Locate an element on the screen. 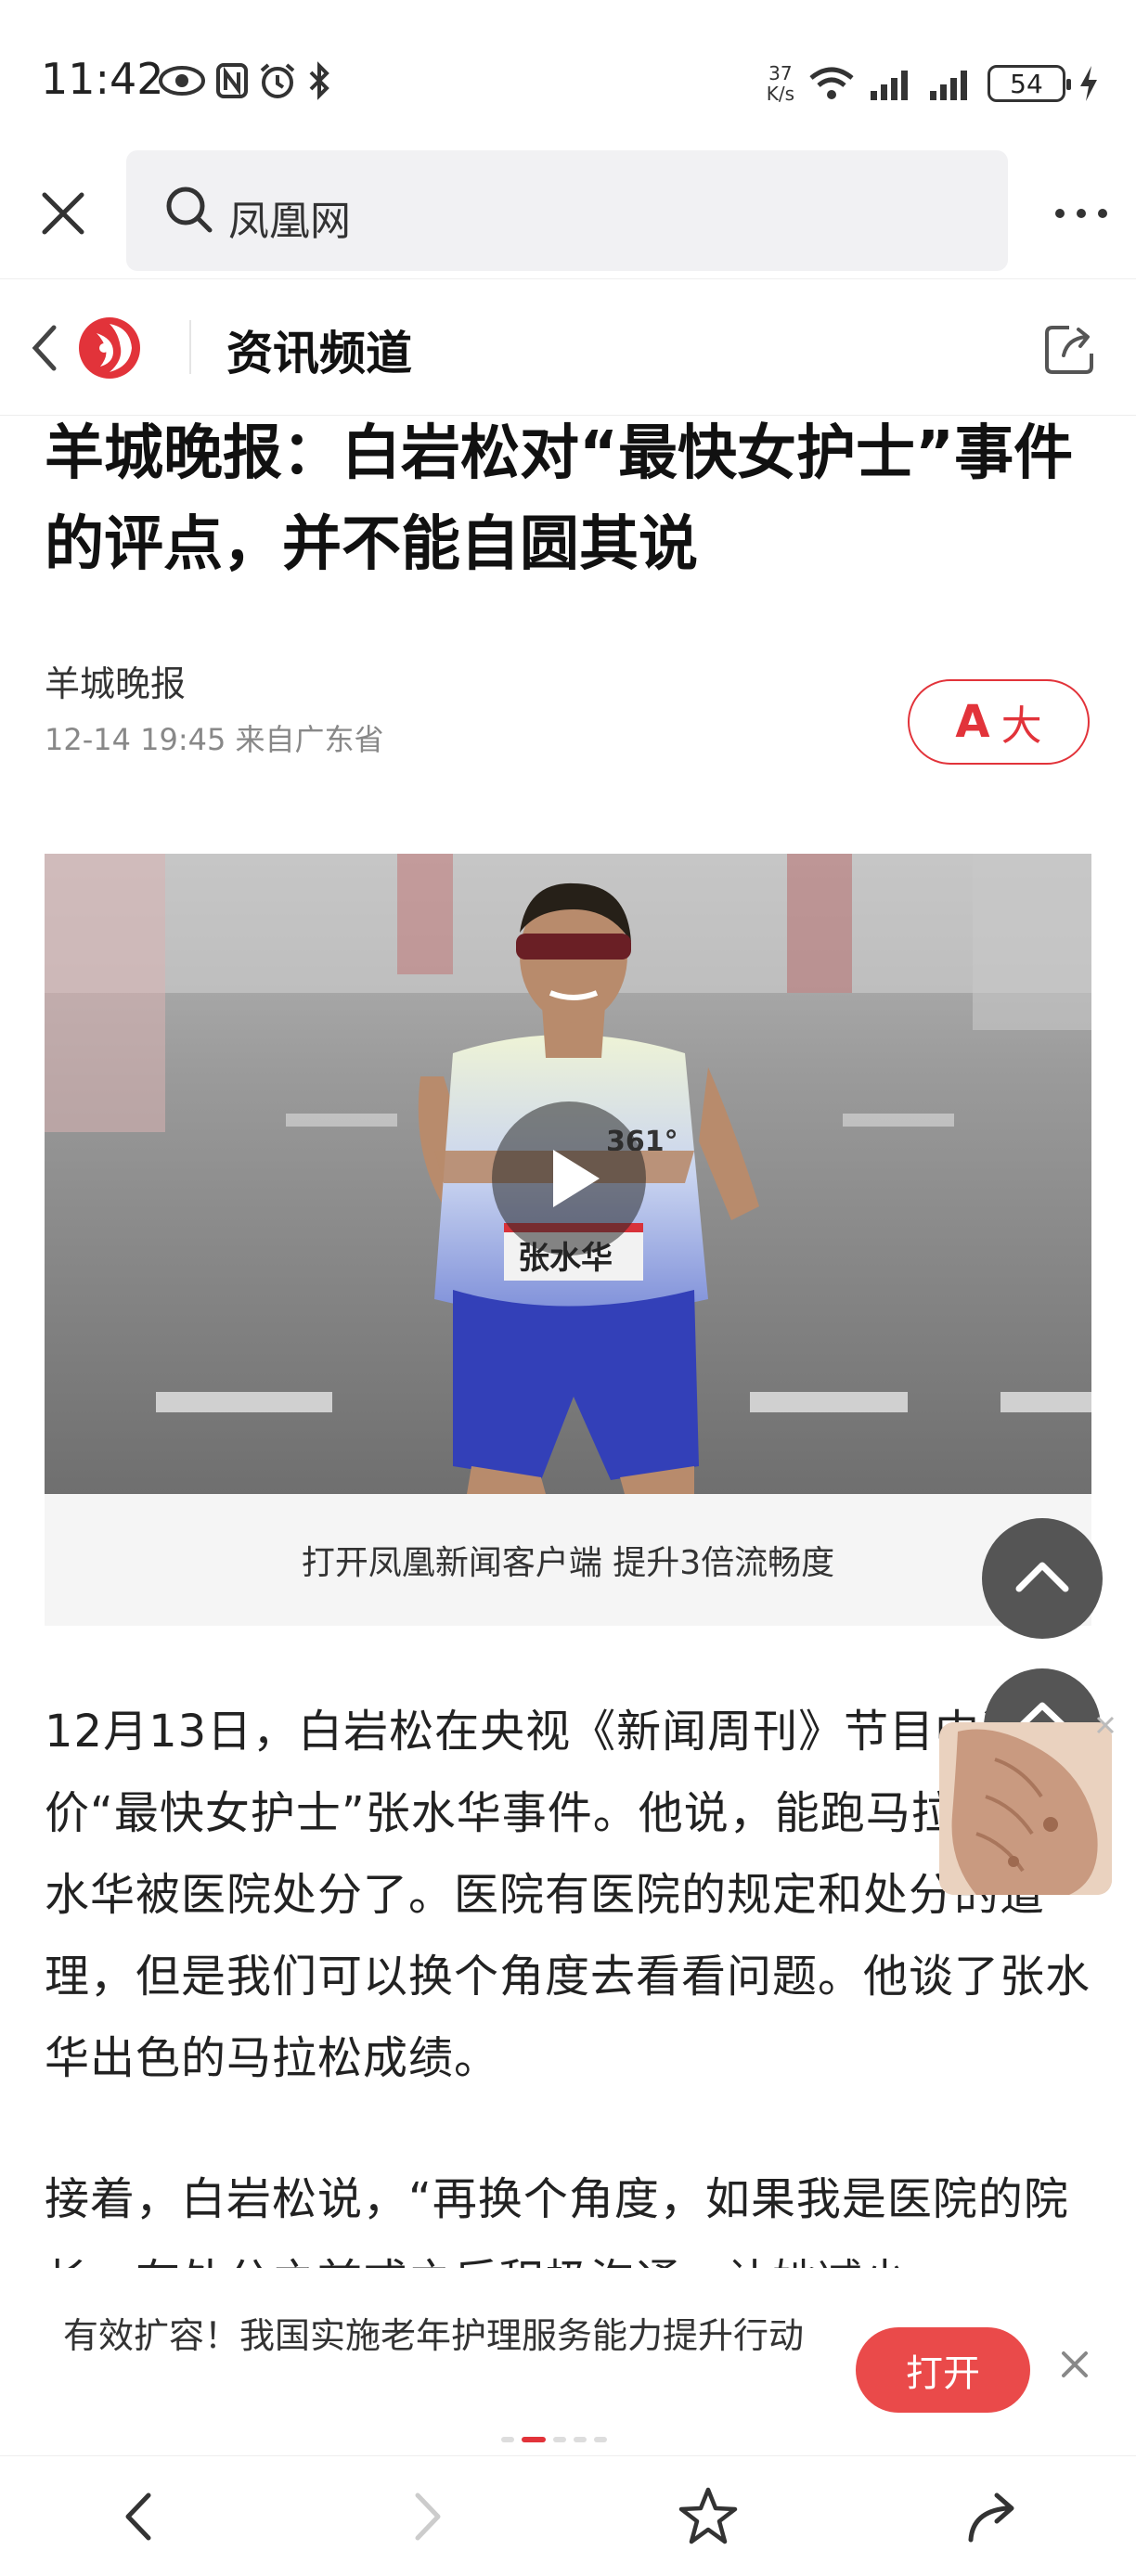 This screenshot has height=2576, width=1136. font-size-button: A 大 is located at coordinates (999, 722).